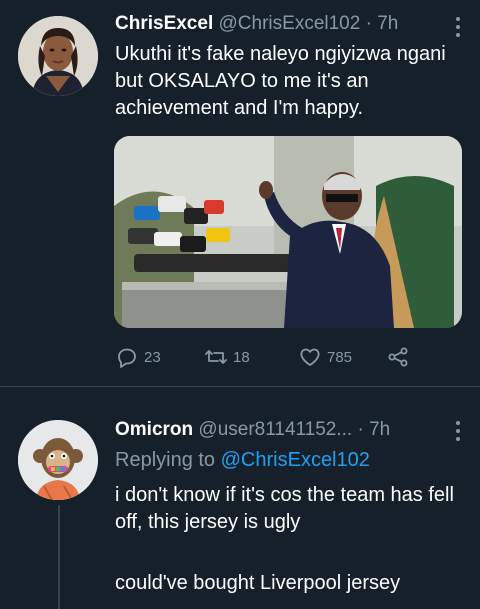 Image resolution: width=480 pixels, height=609 pixels. What do you see at coordinates (216, 357) in the screenshot?
I see `retweet-icon` at bounding box center [216, 357].